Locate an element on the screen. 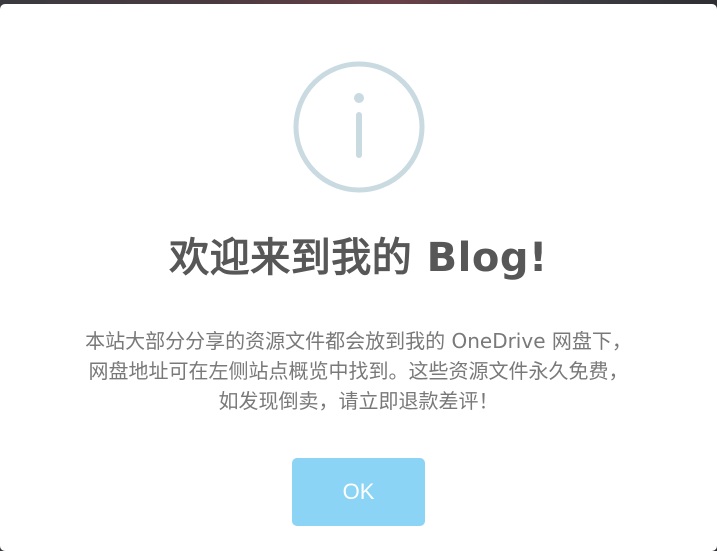 This screenshot has width=717, height=551. info-icon is located at coordinates (359, 127).